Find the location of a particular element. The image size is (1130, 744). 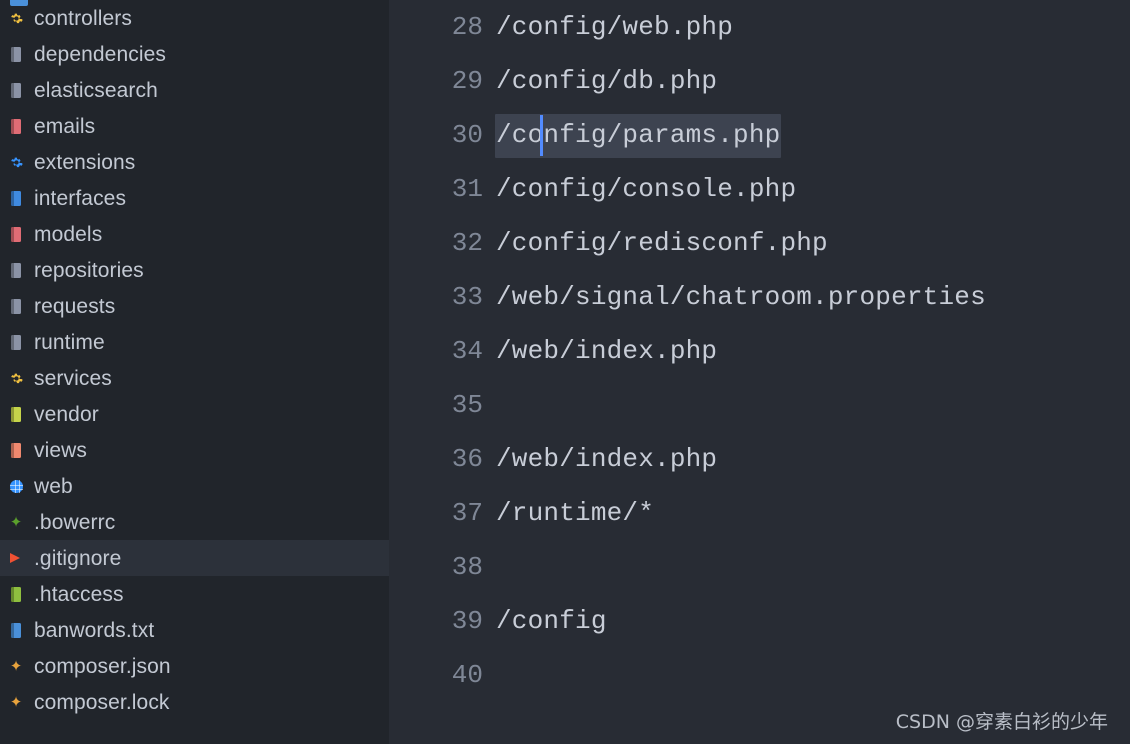

tree-item-label: requests is located at coordinates (75, 306).